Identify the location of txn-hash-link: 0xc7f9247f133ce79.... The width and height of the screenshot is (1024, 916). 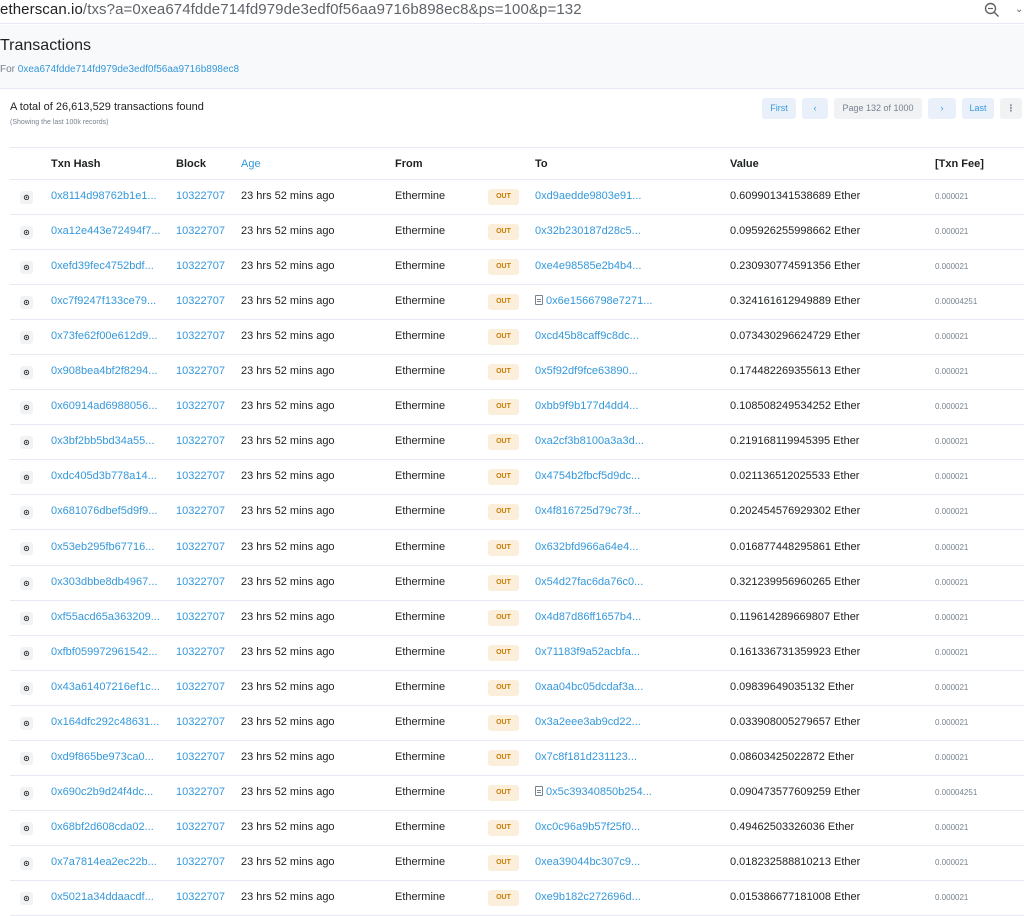
(103, 301).